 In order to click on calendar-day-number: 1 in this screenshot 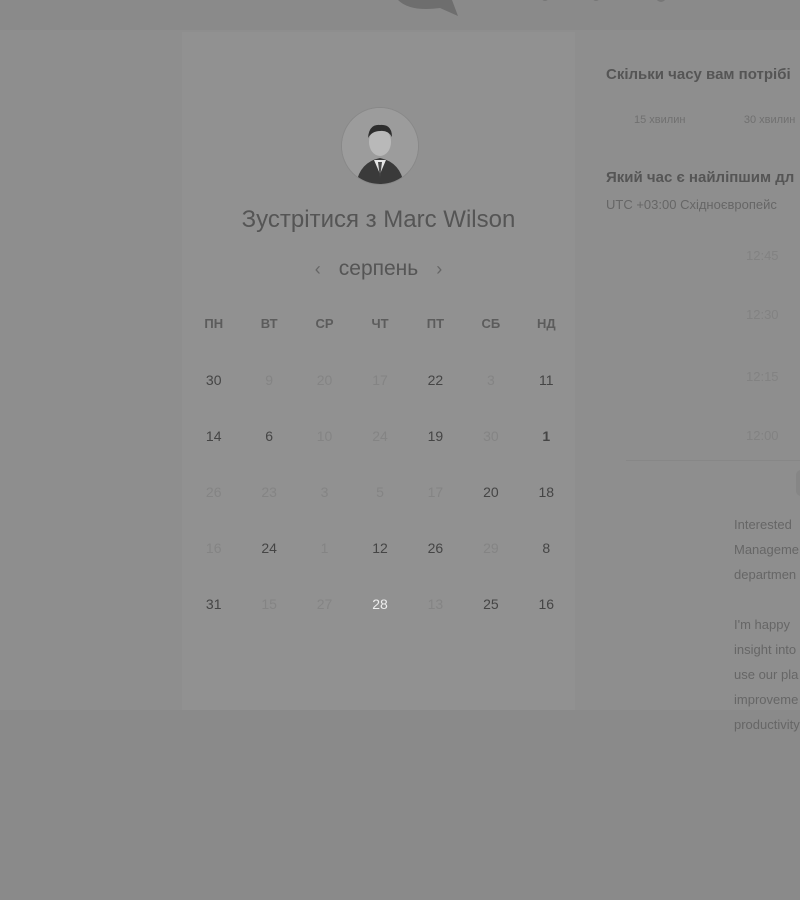, I will do `click(324, 548)`.